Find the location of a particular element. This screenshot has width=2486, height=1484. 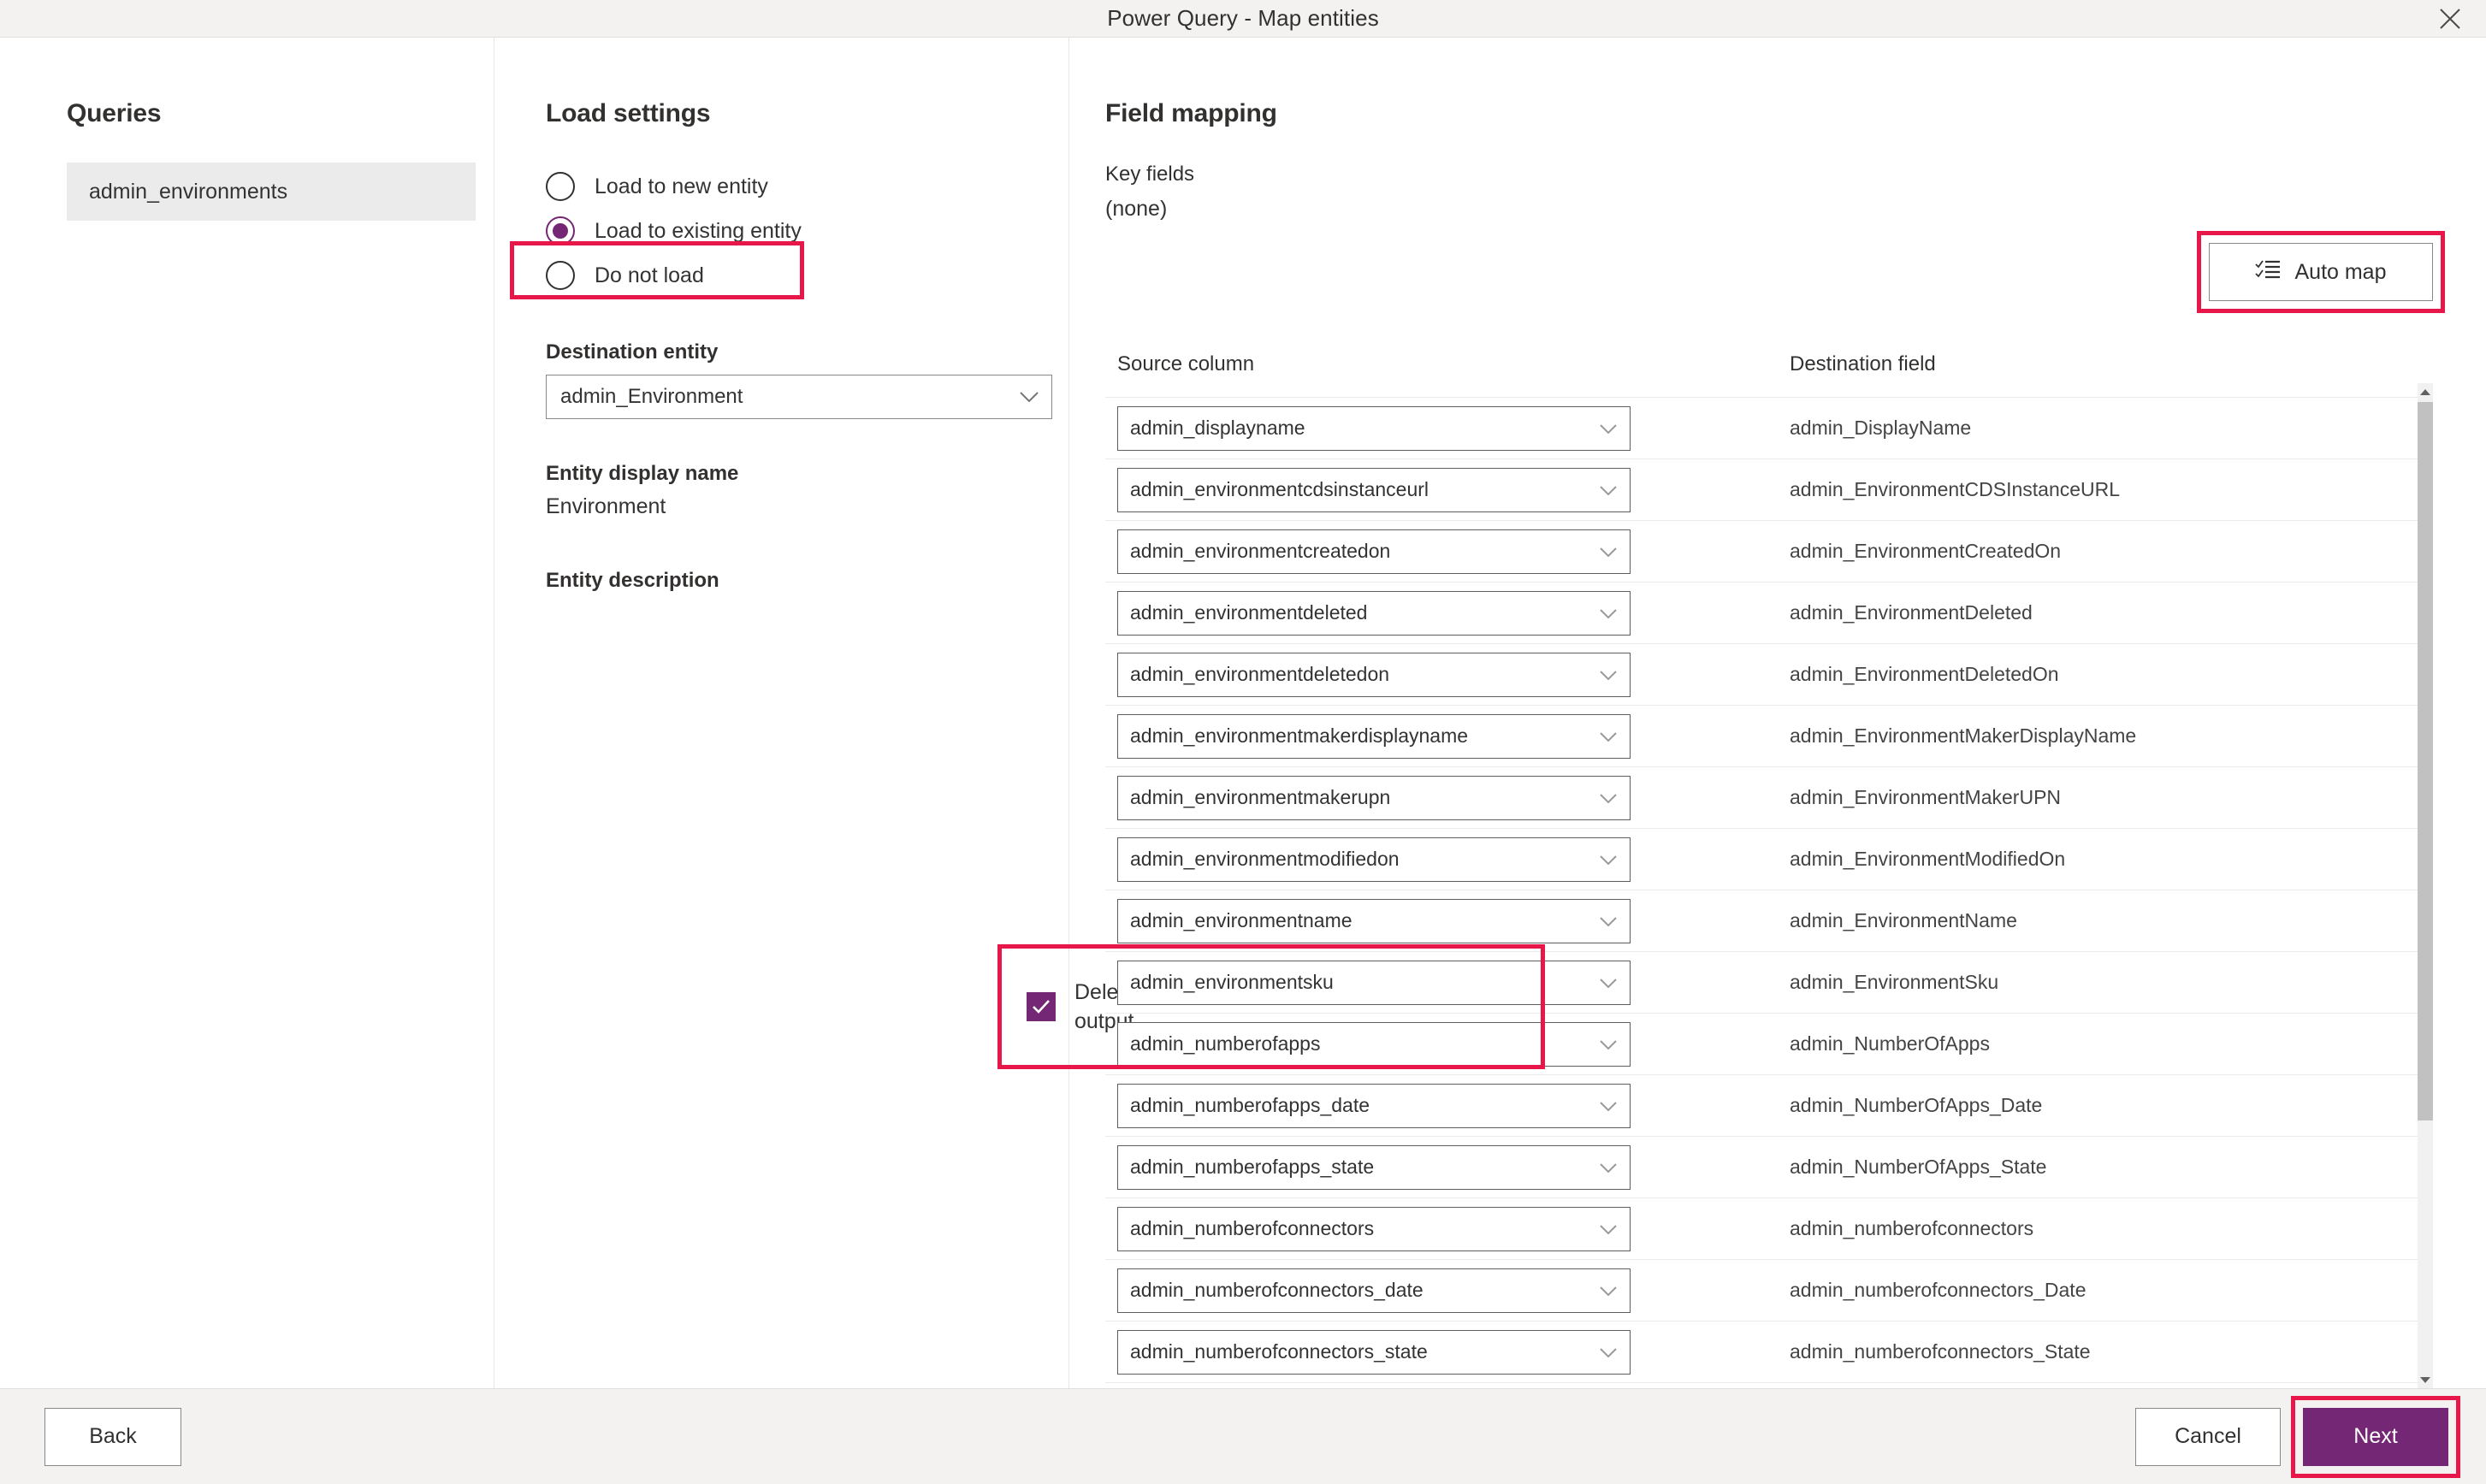

destination-field-value: admin_EnvironmentName is located at coordinates (1903, 920).